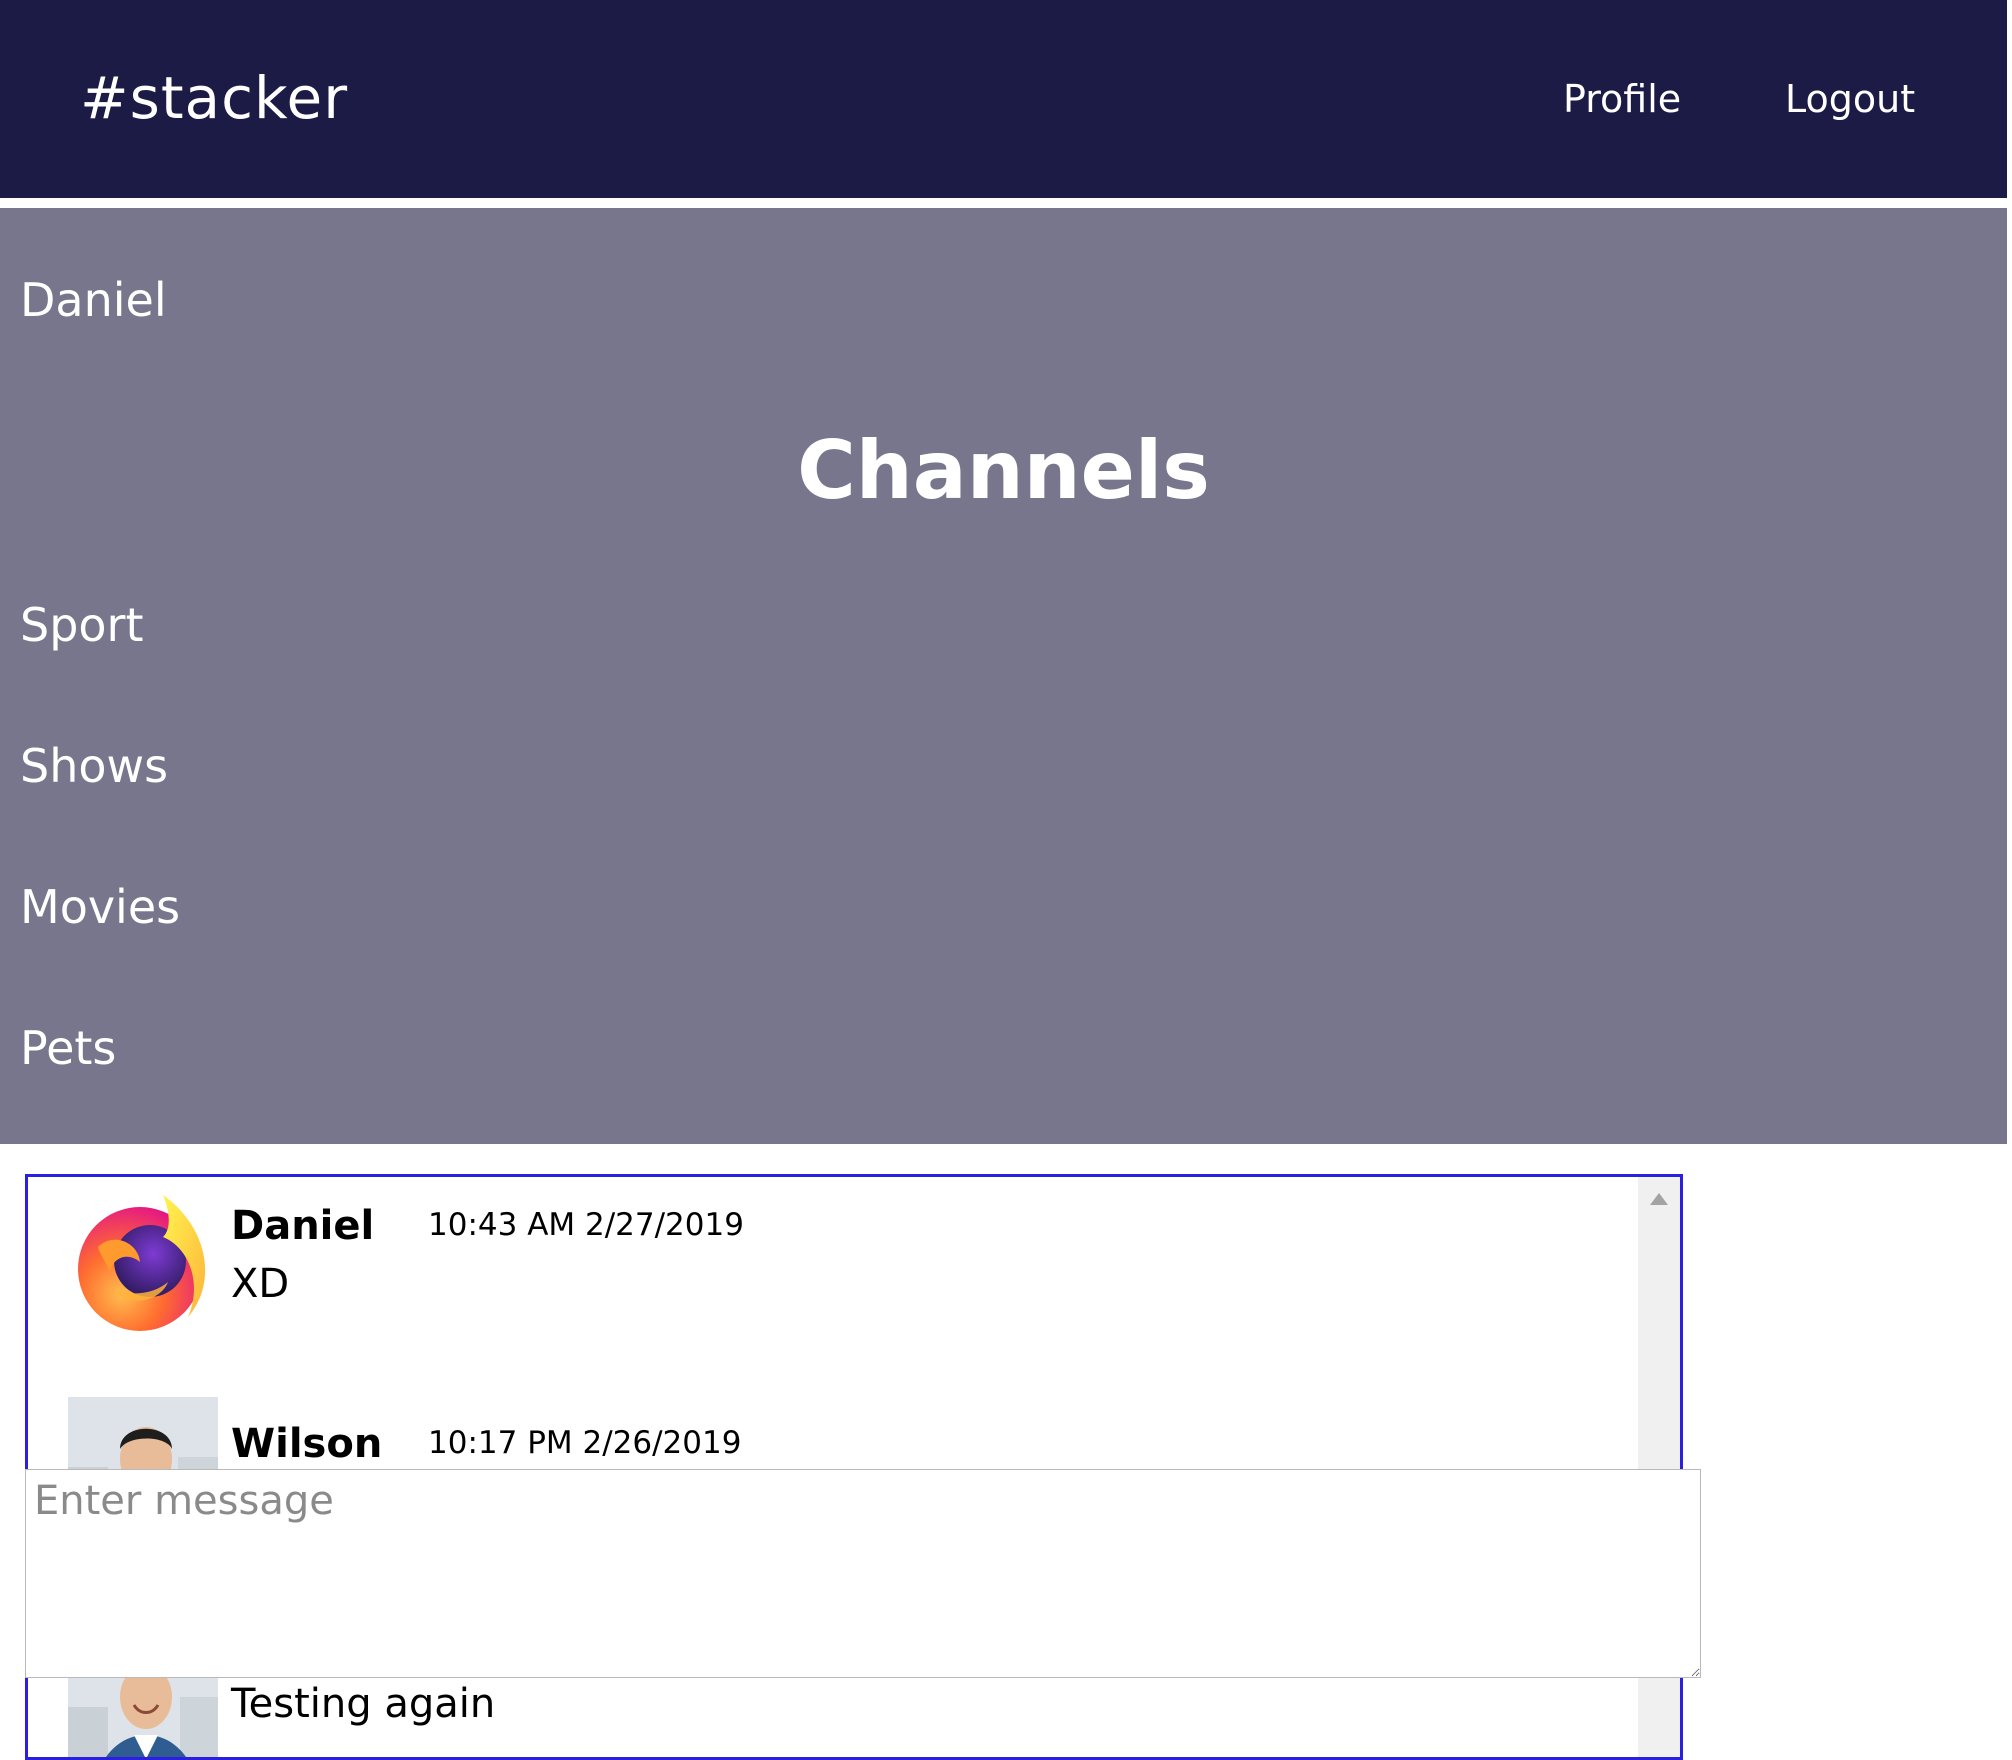  What do you see at coordinates (306, 1444) in the screenshot?
I see `message-author: Wilson` at bounding box center [306, 1444].